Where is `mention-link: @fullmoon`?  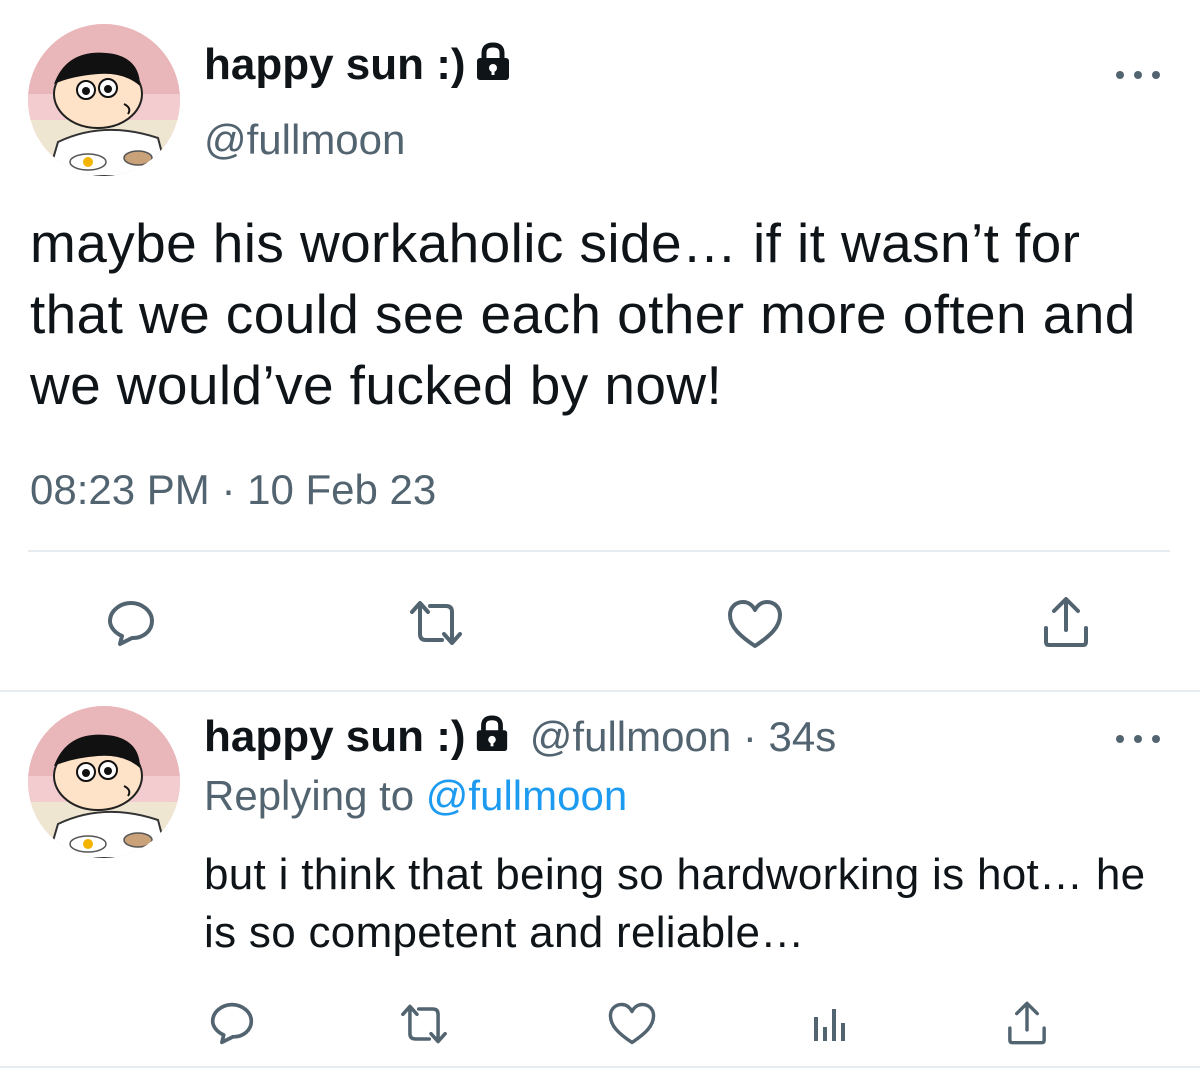
mention-link: @fullmoon is located at coordinates (526, 795).